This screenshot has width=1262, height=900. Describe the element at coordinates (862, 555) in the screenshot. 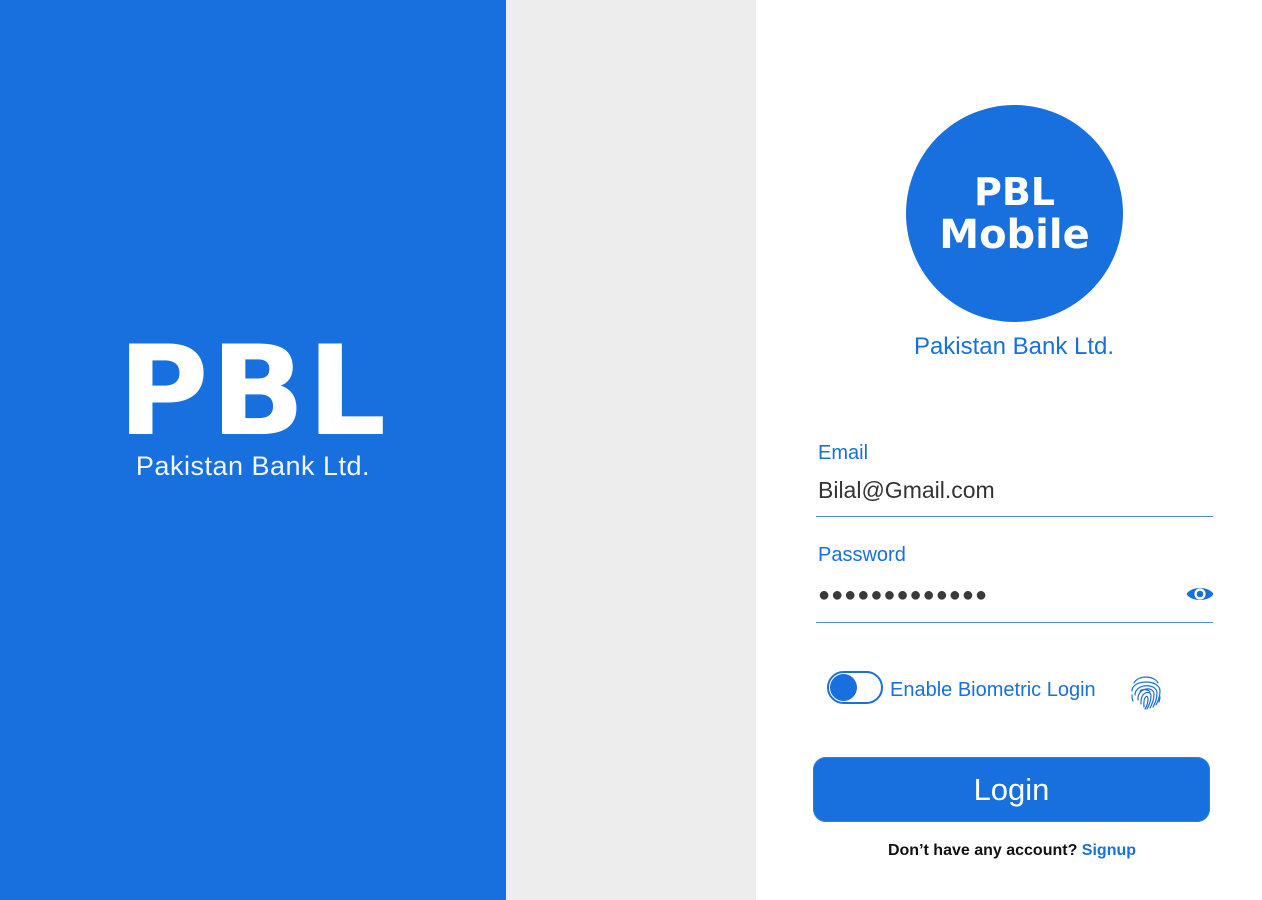

I see `password-label: Password` at that location.